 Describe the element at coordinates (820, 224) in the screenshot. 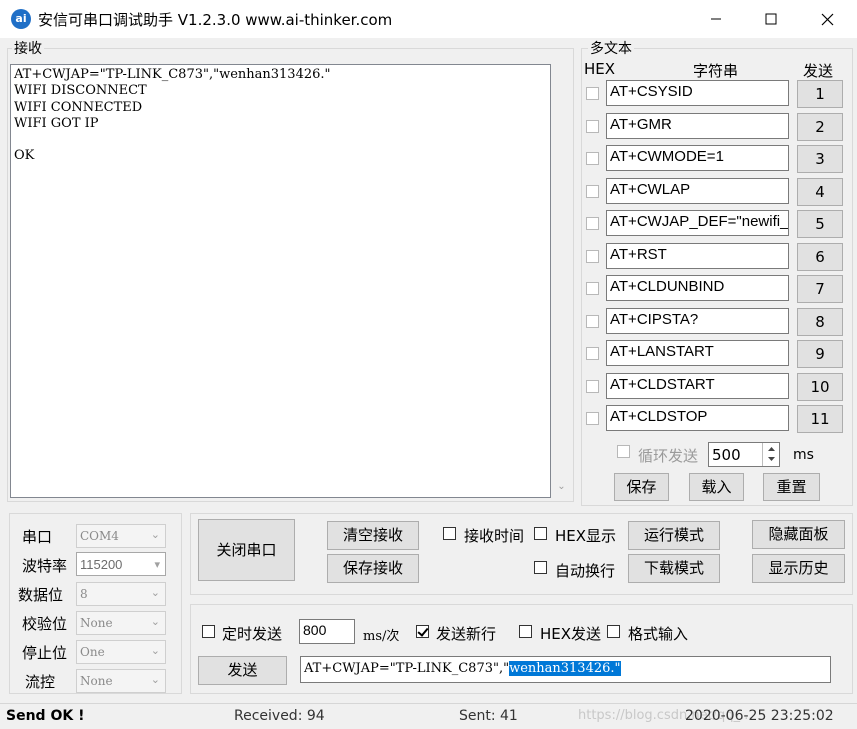

I see `multi-send-button: 5` at that location.